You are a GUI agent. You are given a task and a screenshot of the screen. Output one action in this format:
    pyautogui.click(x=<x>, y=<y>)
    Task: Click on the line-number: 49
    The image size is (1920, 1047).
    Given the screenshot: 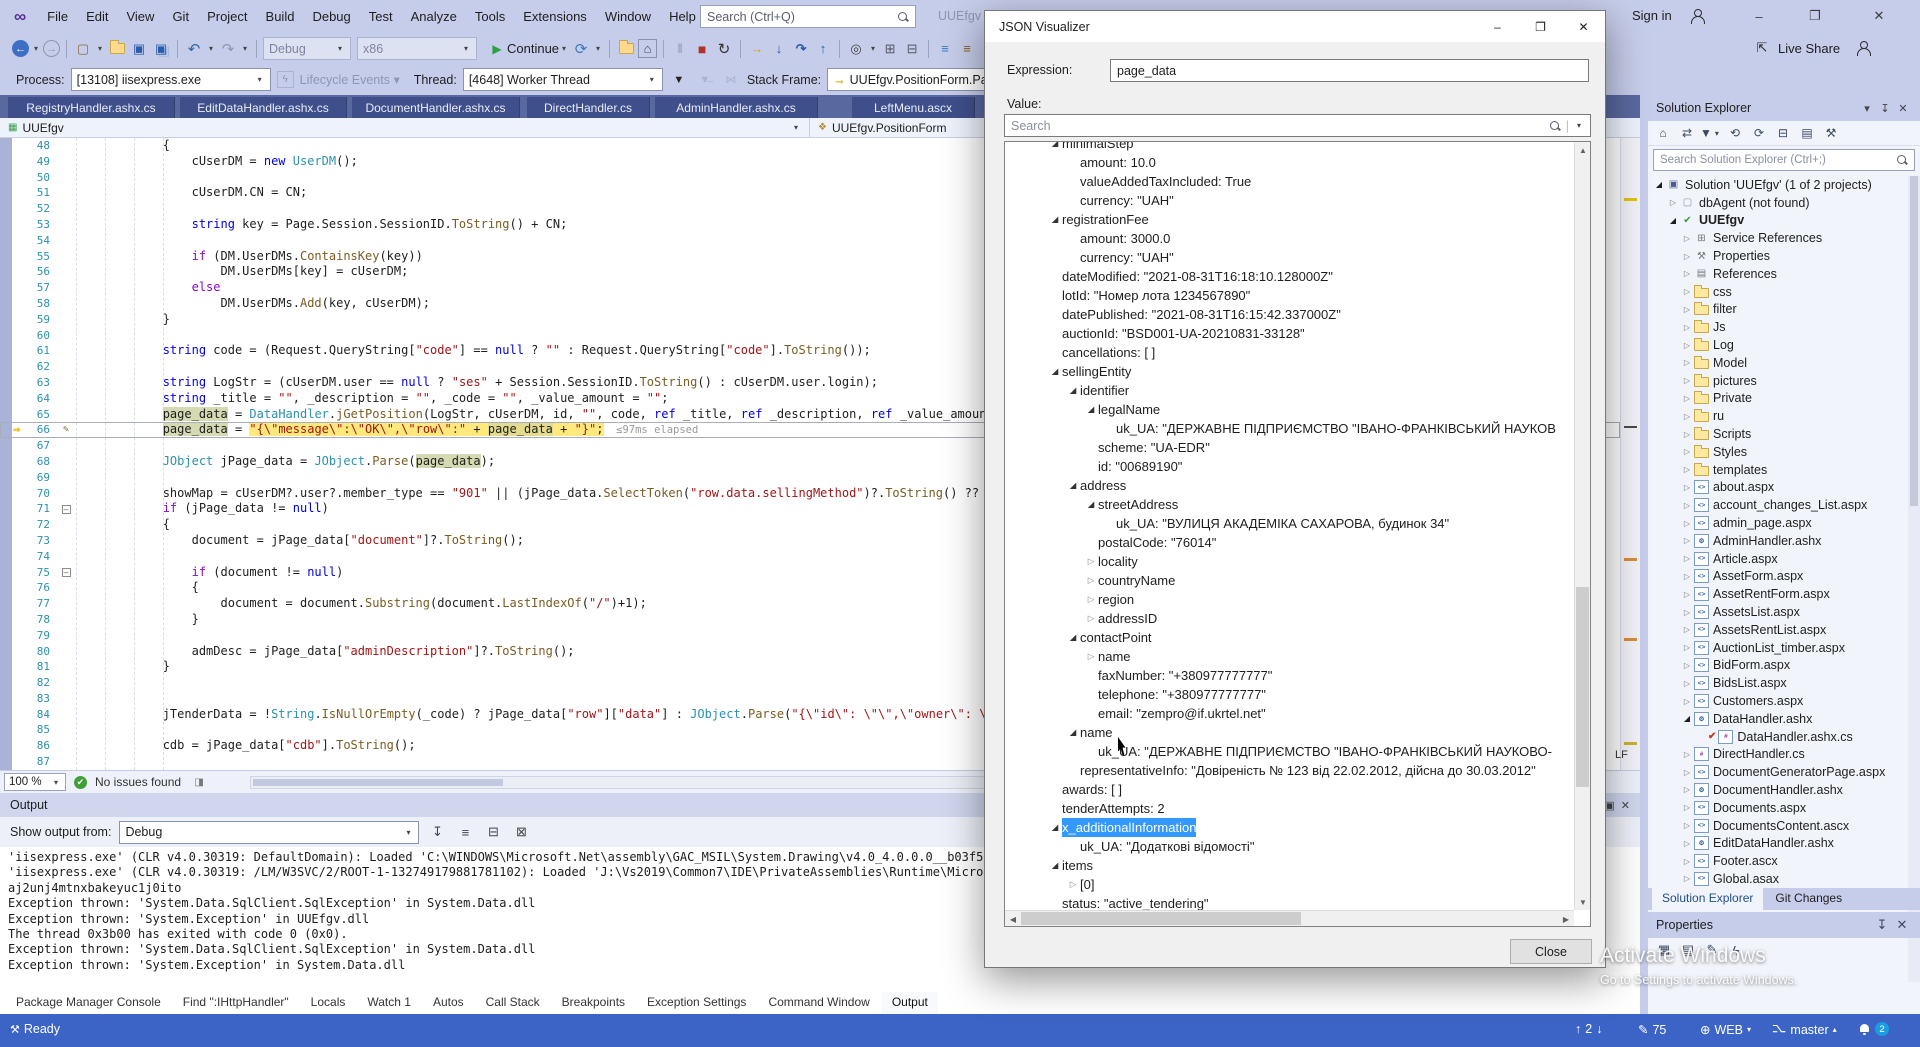 What is the action you would take?
    pyautogui.click(x=34, y=162)
    